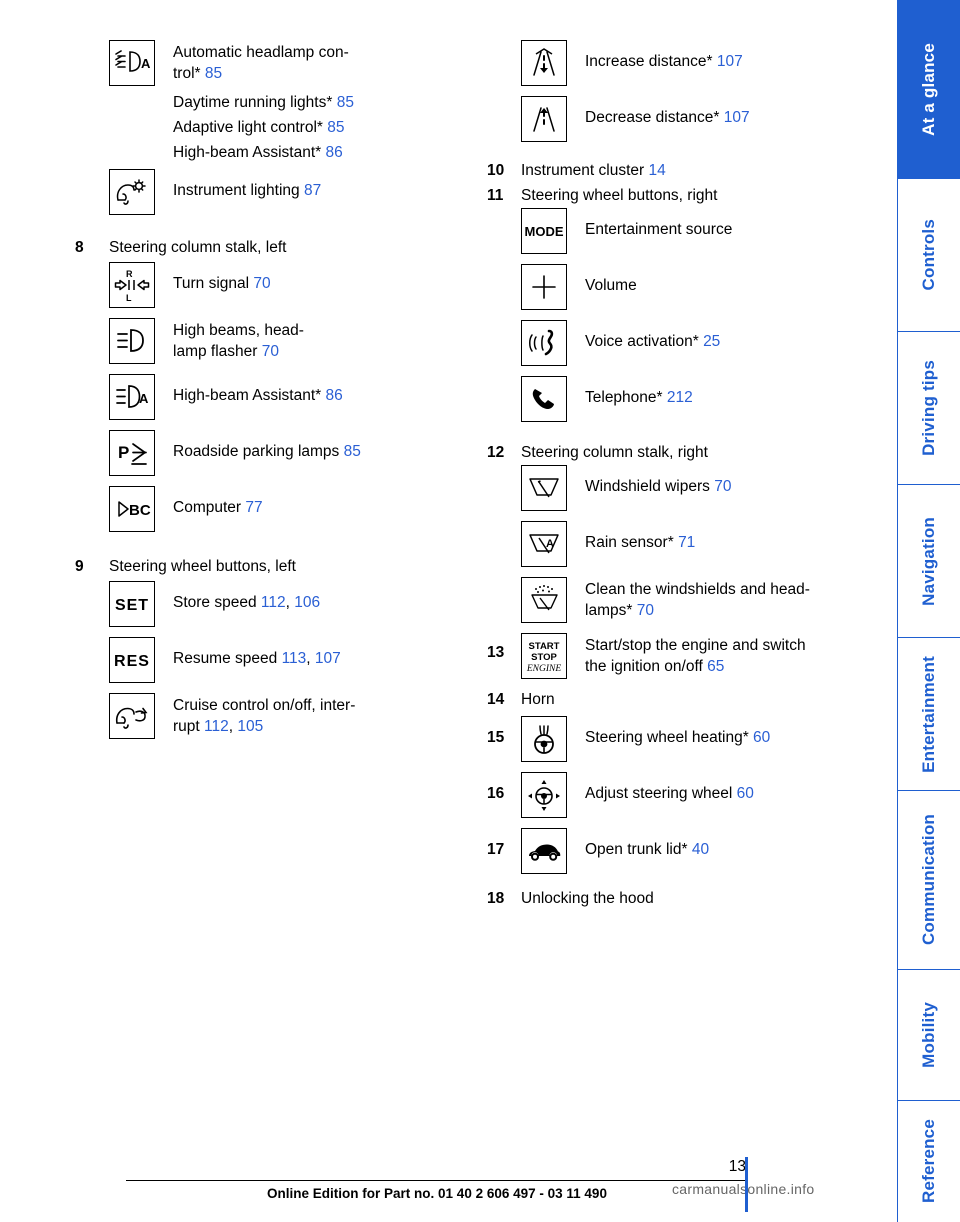  I want to click on entry-label: Computer 77, so click(314, 502).